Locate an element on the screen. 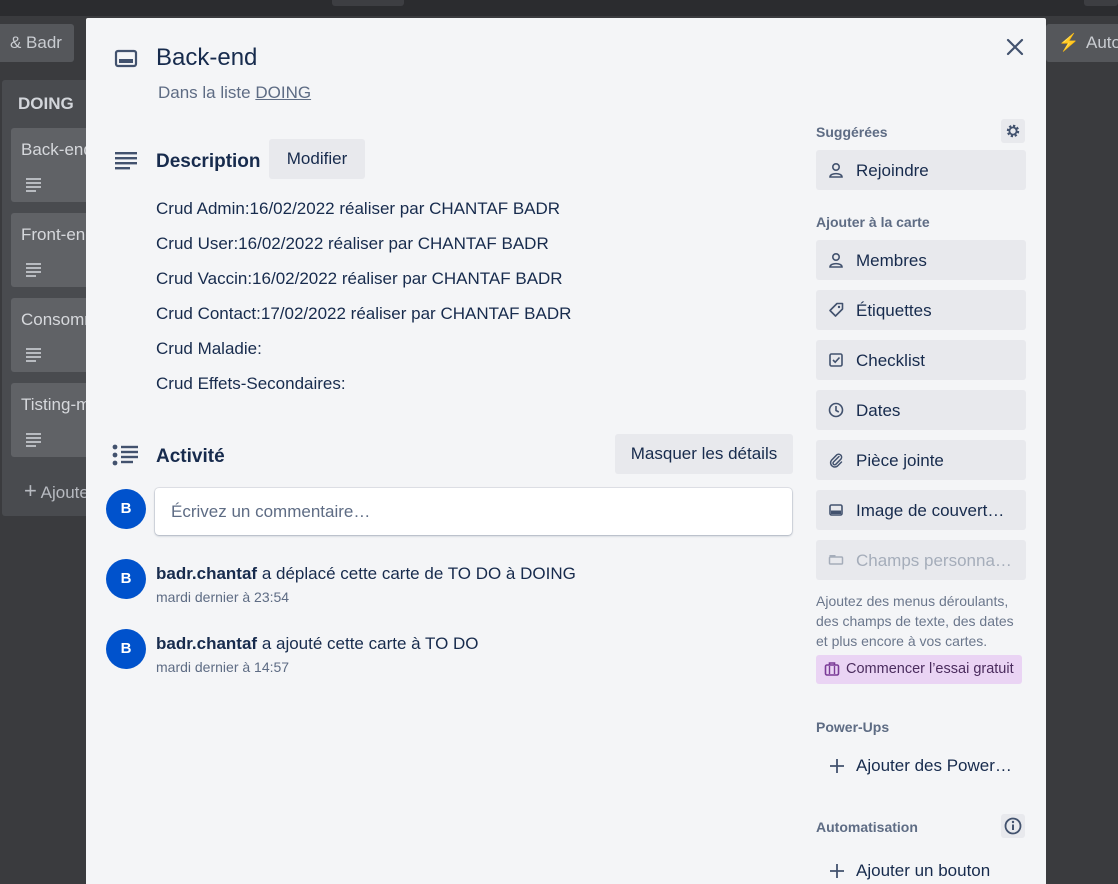  checklist-button: Checklist is located at coordinates (921, 360).